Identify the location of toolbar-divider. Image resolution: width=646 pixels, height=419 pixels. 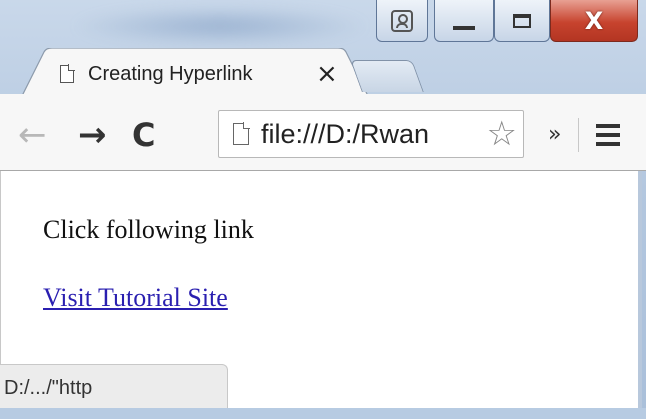
(578, 135).